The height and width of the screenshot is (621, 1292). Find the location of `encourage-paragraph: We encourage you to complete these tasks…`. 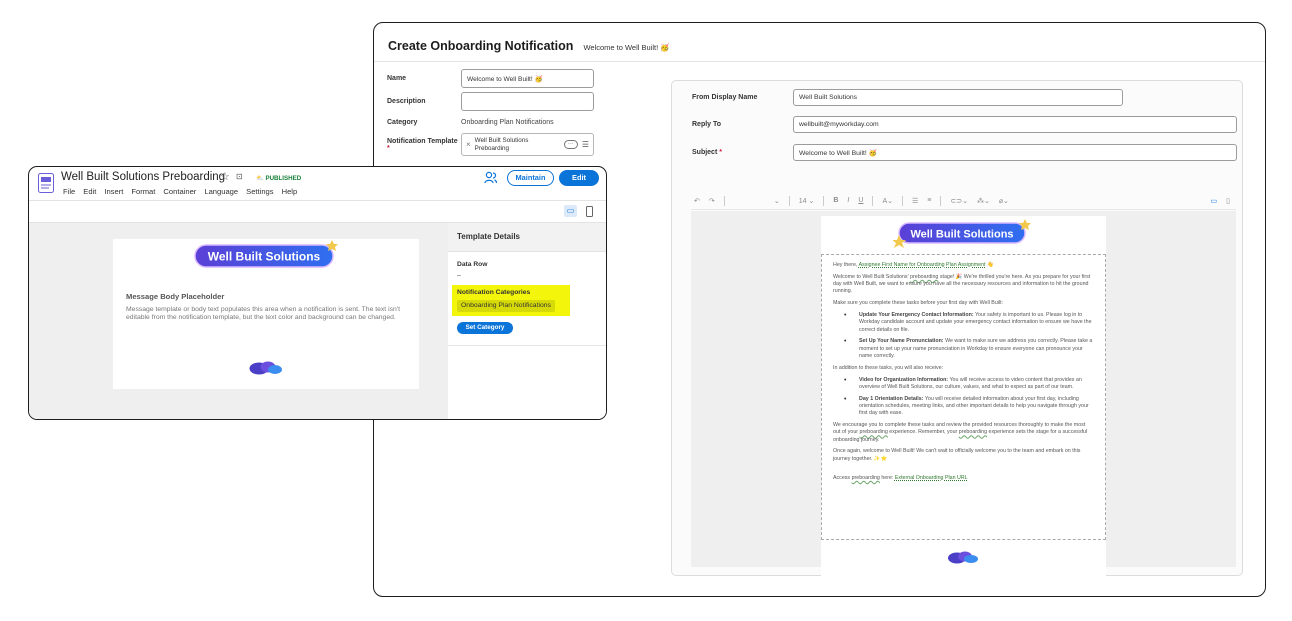

encourage-paragraph: We encourage you to complete these tasks… is located at coordinates (960, 432).